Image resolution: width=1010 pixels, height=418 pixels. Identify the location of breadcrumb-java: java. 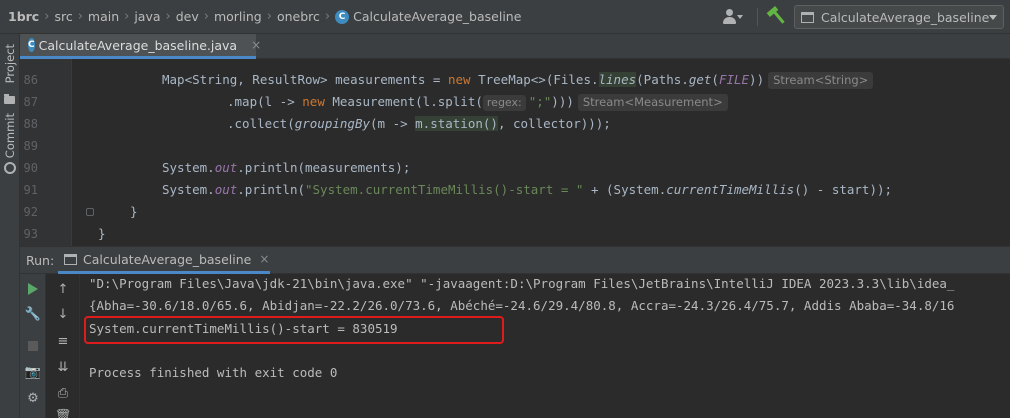
(147, 16).